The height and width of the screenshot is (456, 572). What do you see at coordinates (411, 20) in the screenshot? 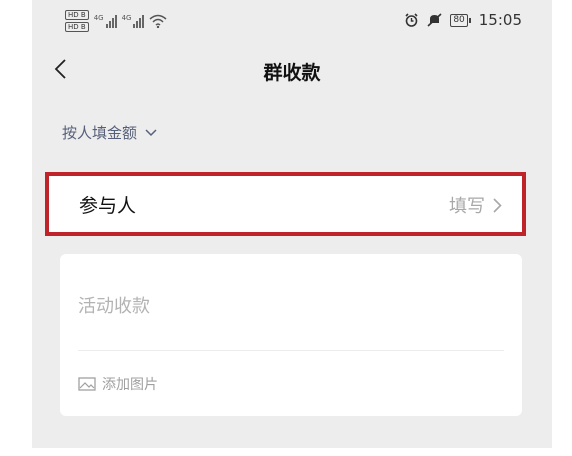
I see `alarm-icon` at bounding box center [411, 20].